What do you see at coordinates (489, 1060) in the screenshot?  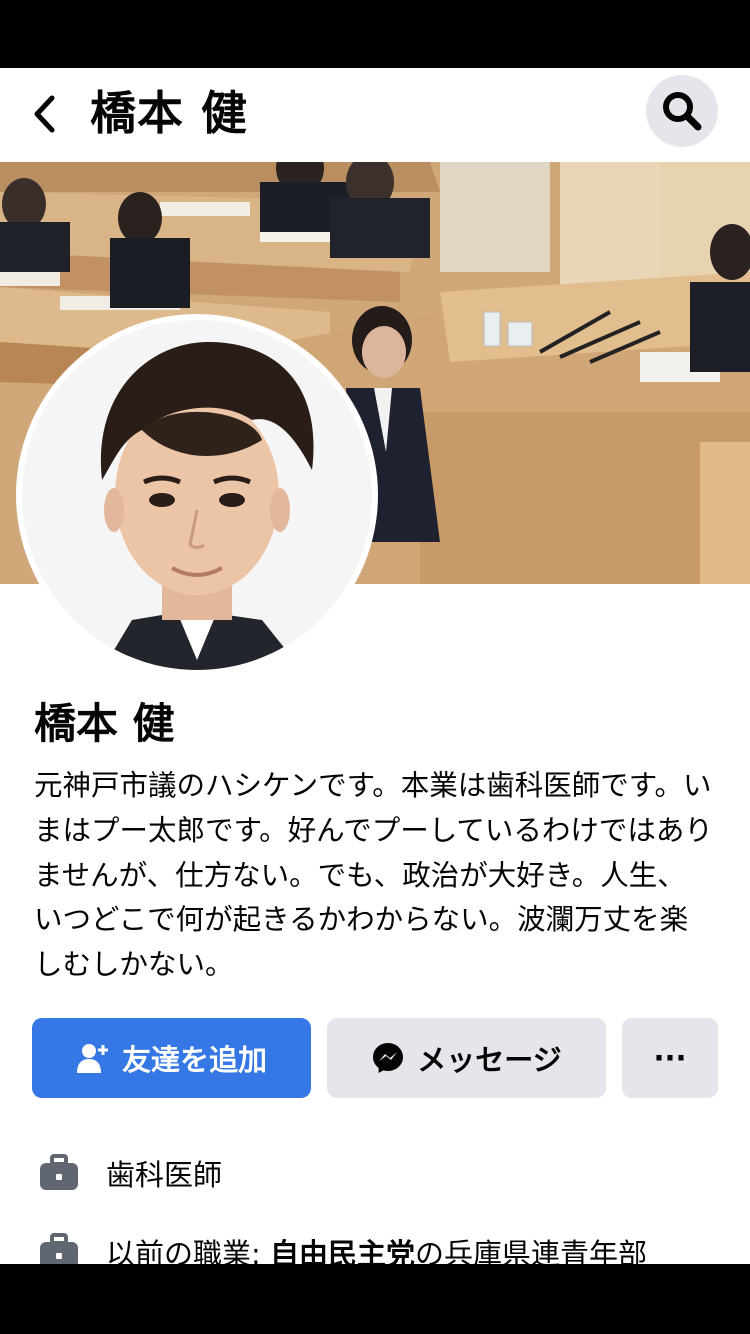 I see `message-label: メッセージ` at bounding box center [489, 1060].